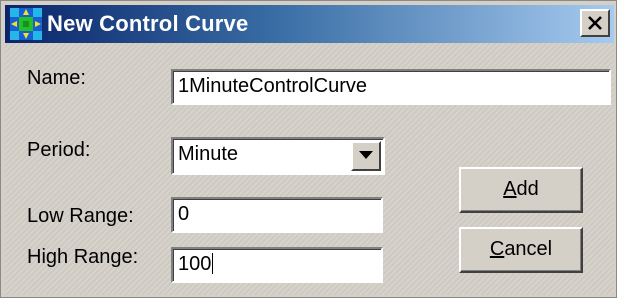 The width and height of the screenshot is (619, 300). I want to click on close-button, so click(595, 23).